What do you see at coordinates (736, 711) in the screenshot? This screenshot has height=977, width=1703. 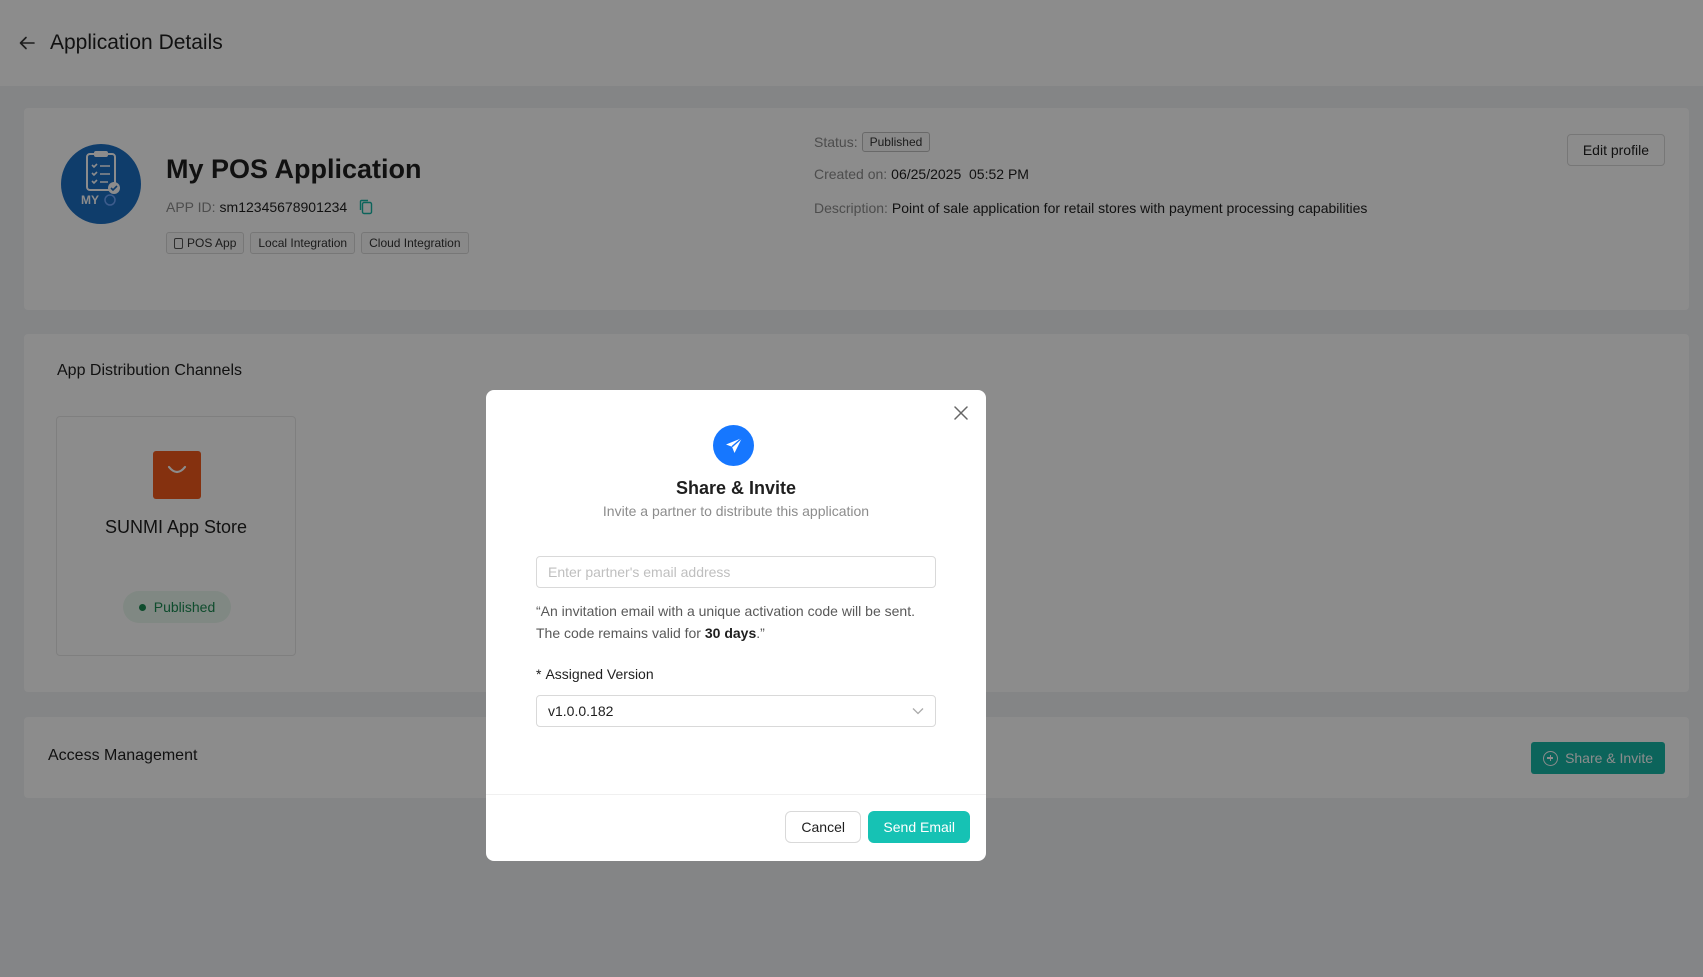 I see `version-select: v1.0.0.182` at bounding box center [736, 711].